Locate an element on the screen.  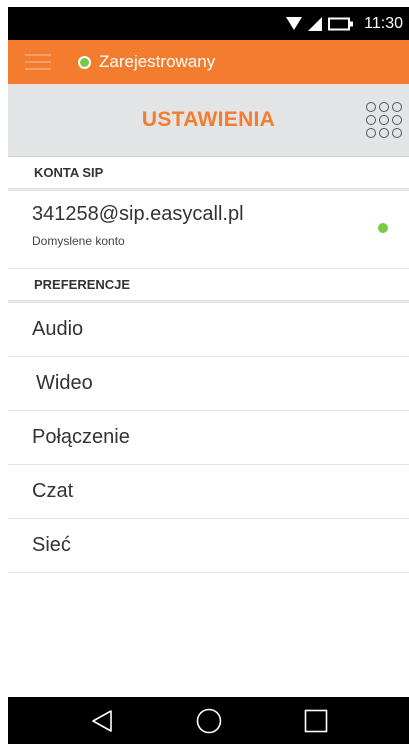
section-header-sip: KONTA SIP is located at coordinates (208, 174).